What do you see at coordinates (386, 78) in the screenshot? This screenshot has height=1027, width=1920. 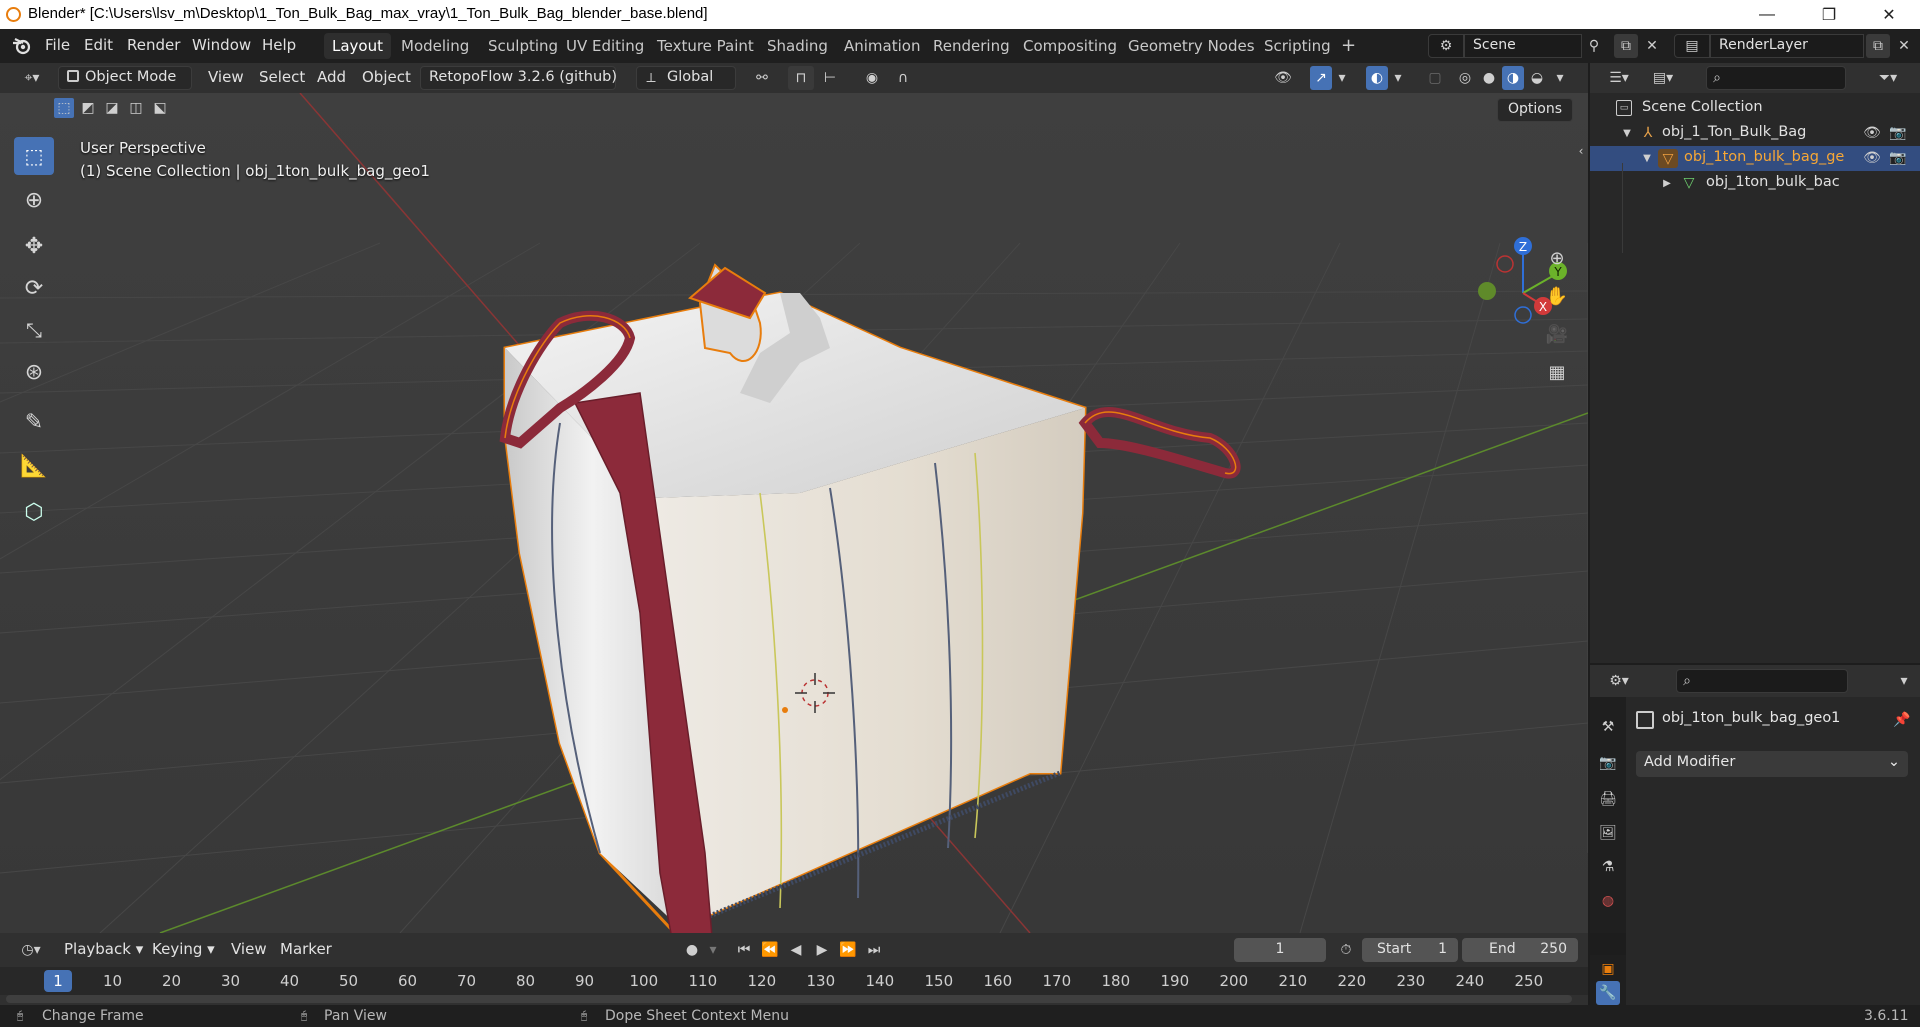 I see `menu-object: Object` at bounding box center [386, 78].